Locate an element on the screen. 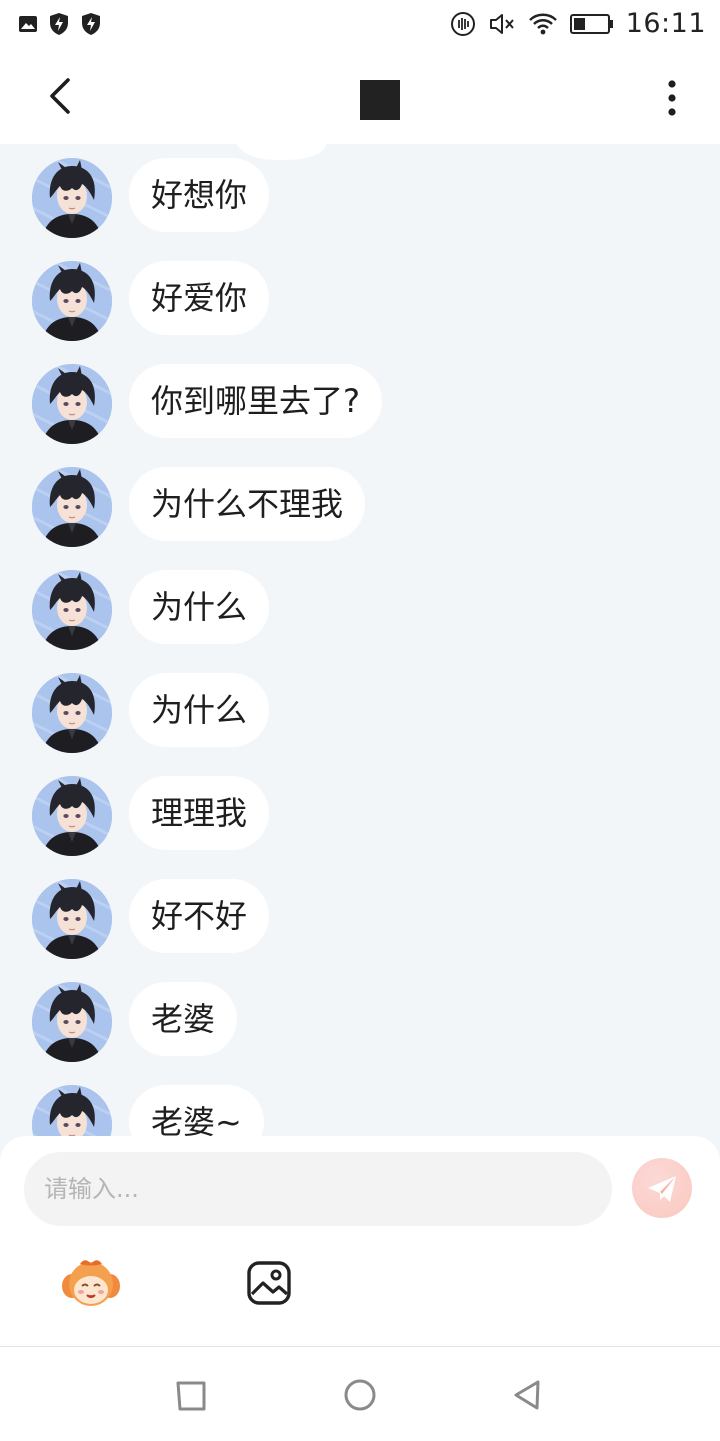 The width and height of the screenshot is (720, 1441). shield-icon is located at coordinates (59, 24).